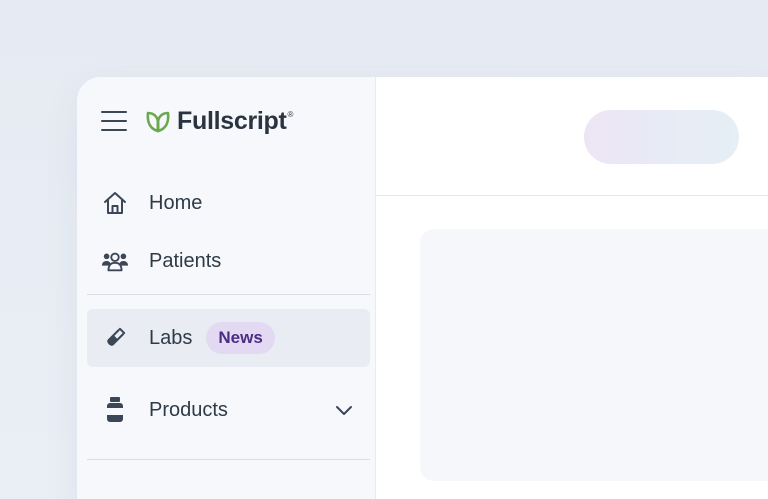  Describe the element at coordinates (171, 337) in the screenshot. I see `sidebar-item-label: Labs` at that location.